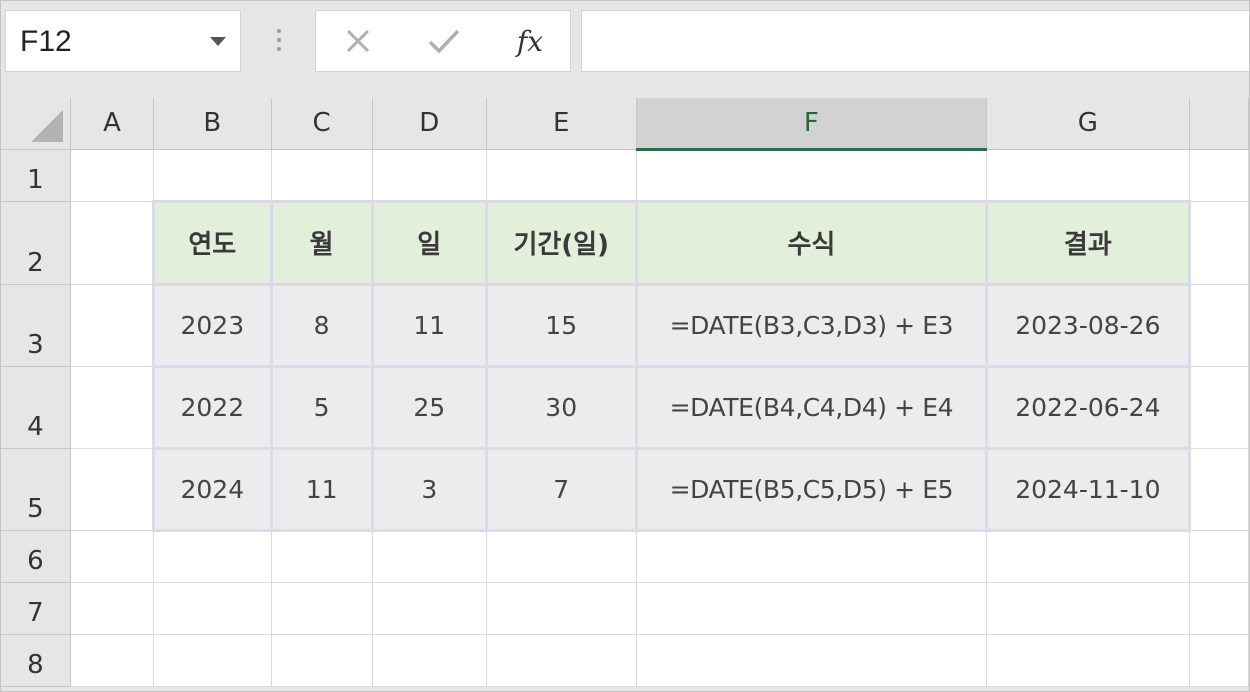 This screenshot has width=1250, height=692. Describe the element at coordinates (212, 489) in the screenshot. I see `data-cell-year: 2024` at that location.